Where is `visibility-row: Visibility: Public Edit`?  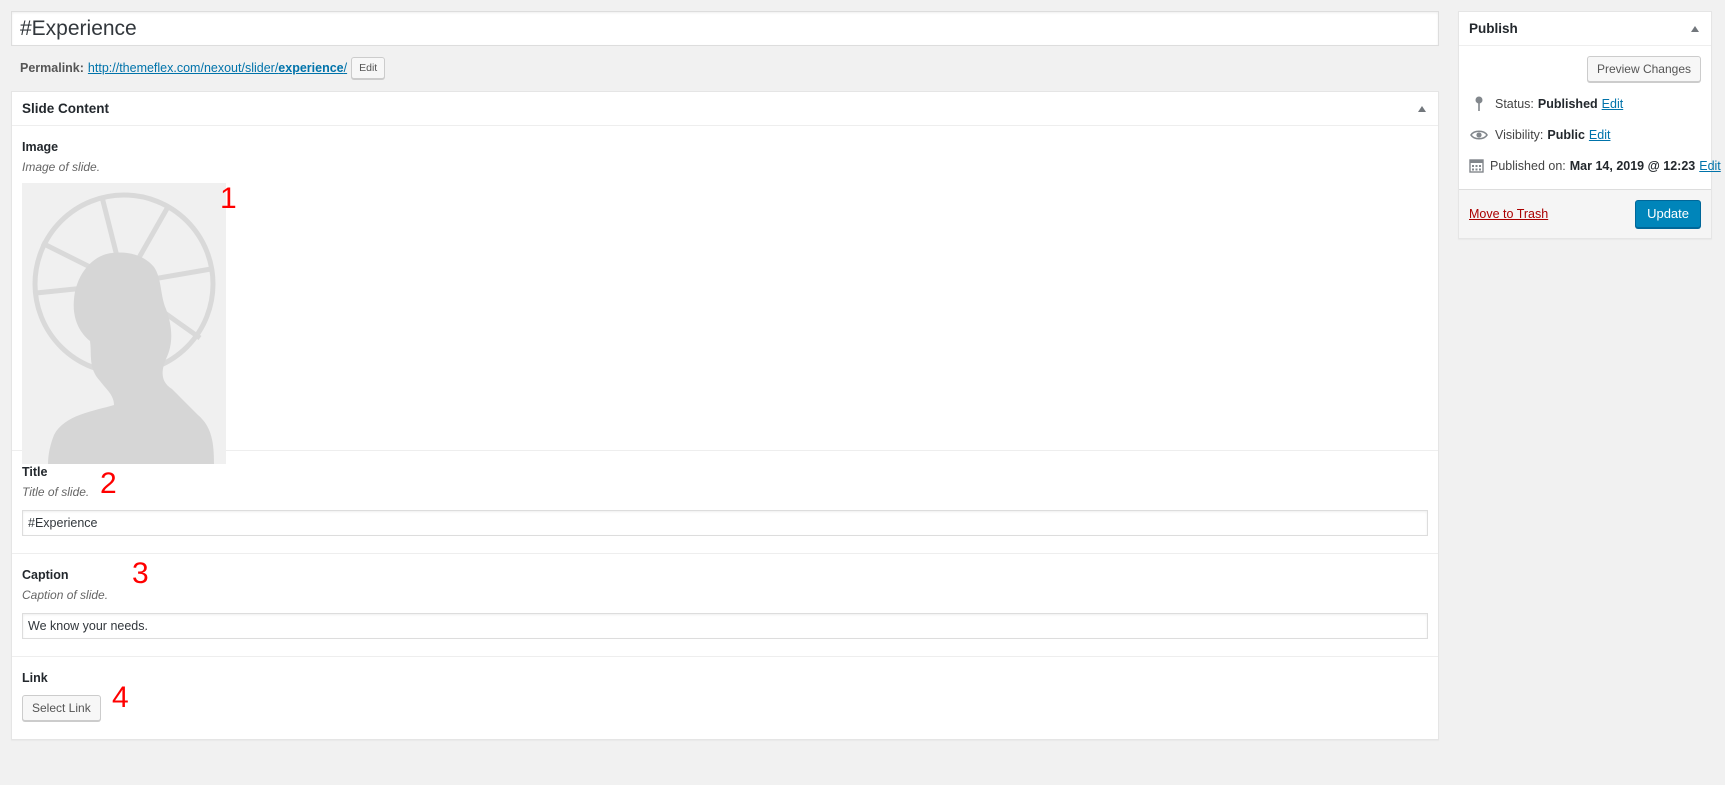 visibility-row: Visibility: Public Edit is located at coordinates (1585, 134).